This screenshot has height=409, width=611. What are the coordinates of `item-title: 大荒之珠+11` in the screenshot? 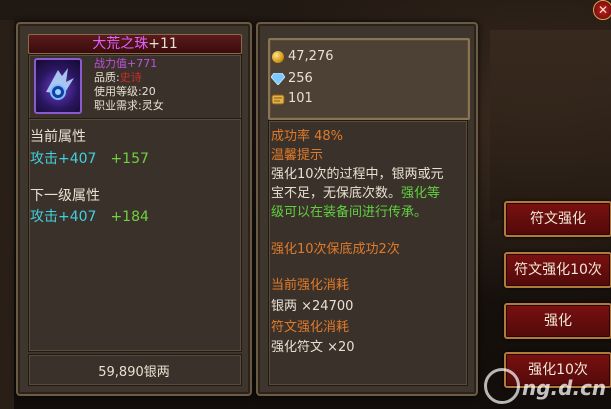 It's located at (135, 44).